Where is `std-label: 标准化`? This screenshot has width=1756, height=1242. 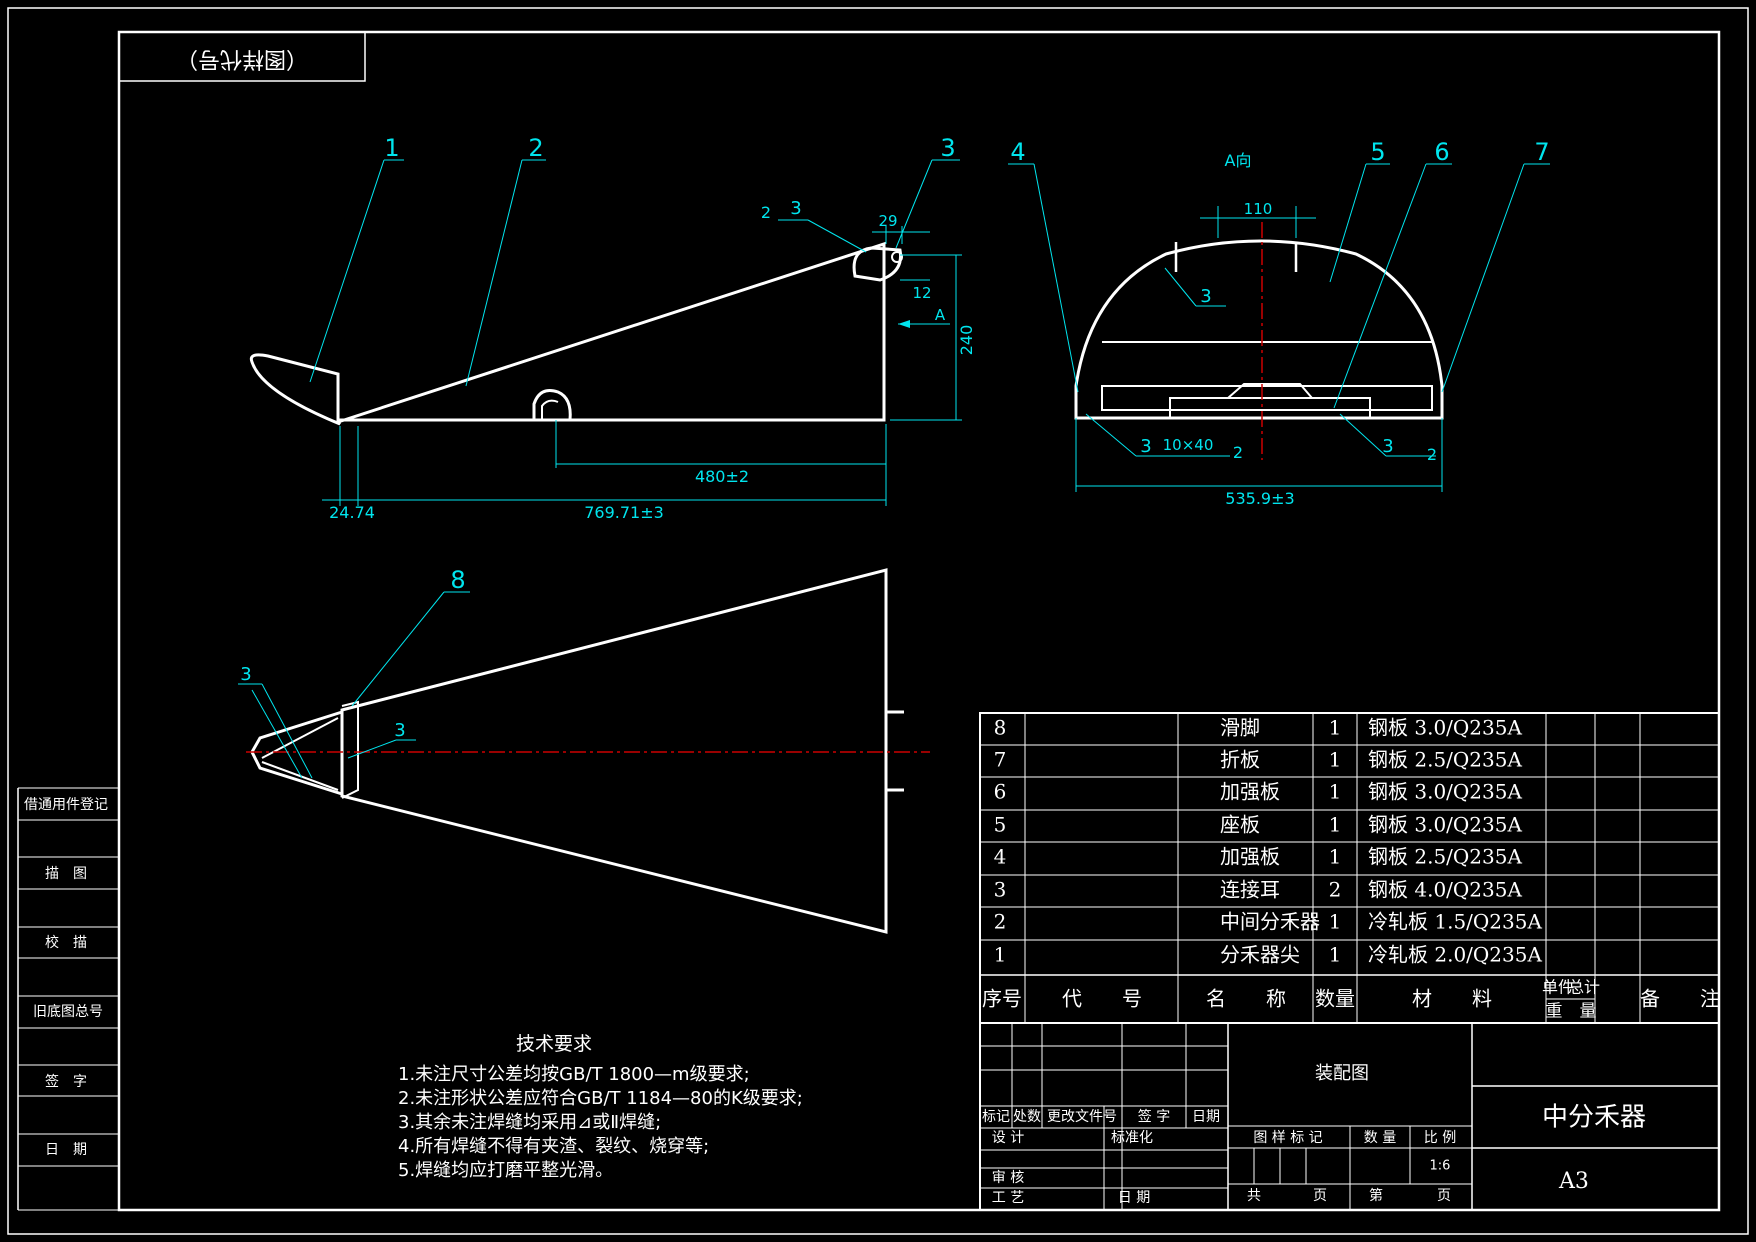
std-label: 标准化 is located at coordinates (1132, 1138).